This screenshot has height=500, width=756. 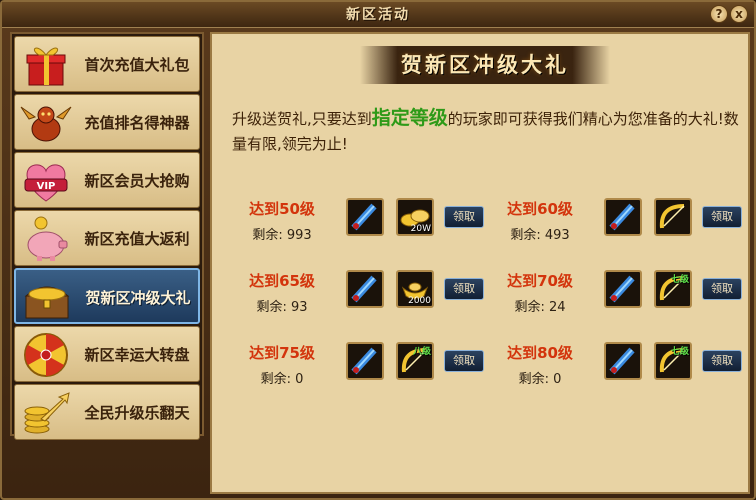 What do you see at coordinates (46, 124) in the screenshot?
I see `dragon-icon` at bounding box center [46, 124].